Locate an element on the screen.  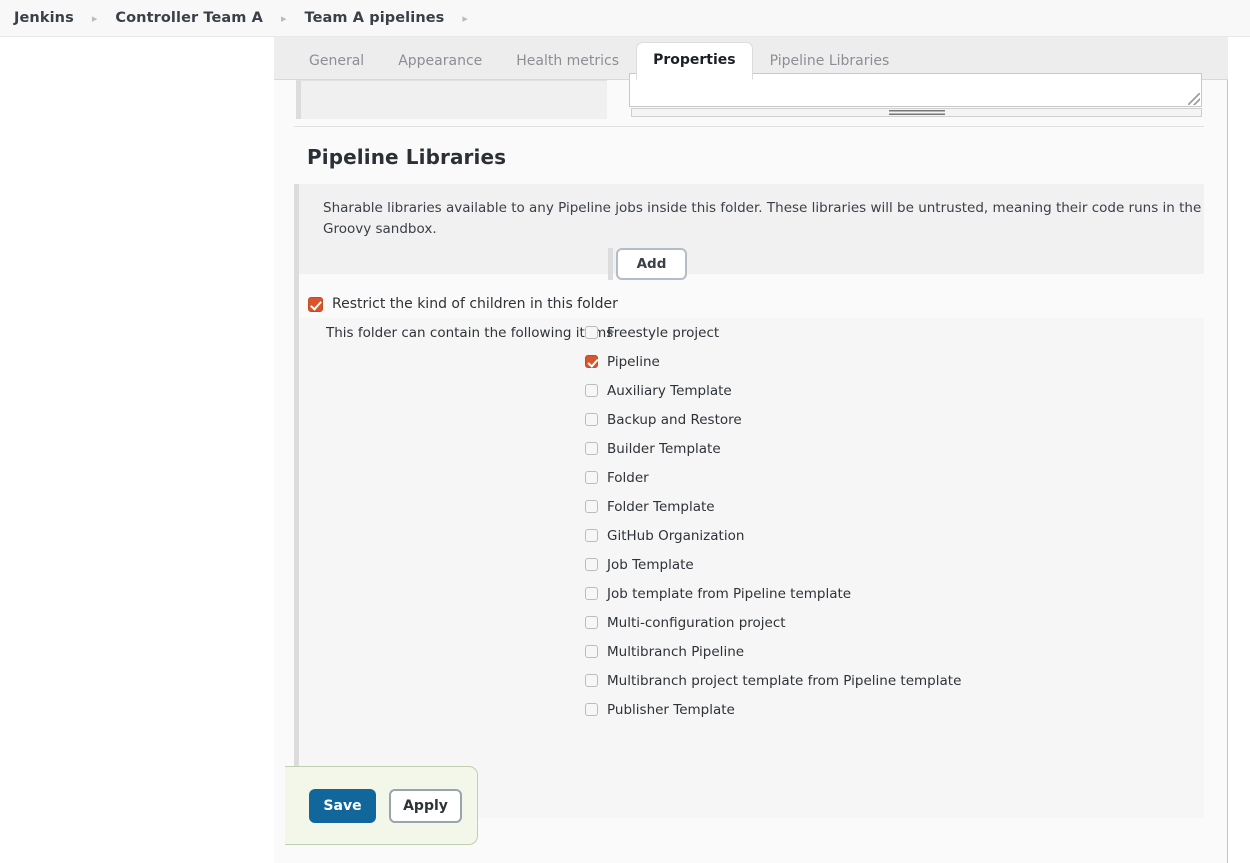
previous-form-row is located at coordinates (750, 96).